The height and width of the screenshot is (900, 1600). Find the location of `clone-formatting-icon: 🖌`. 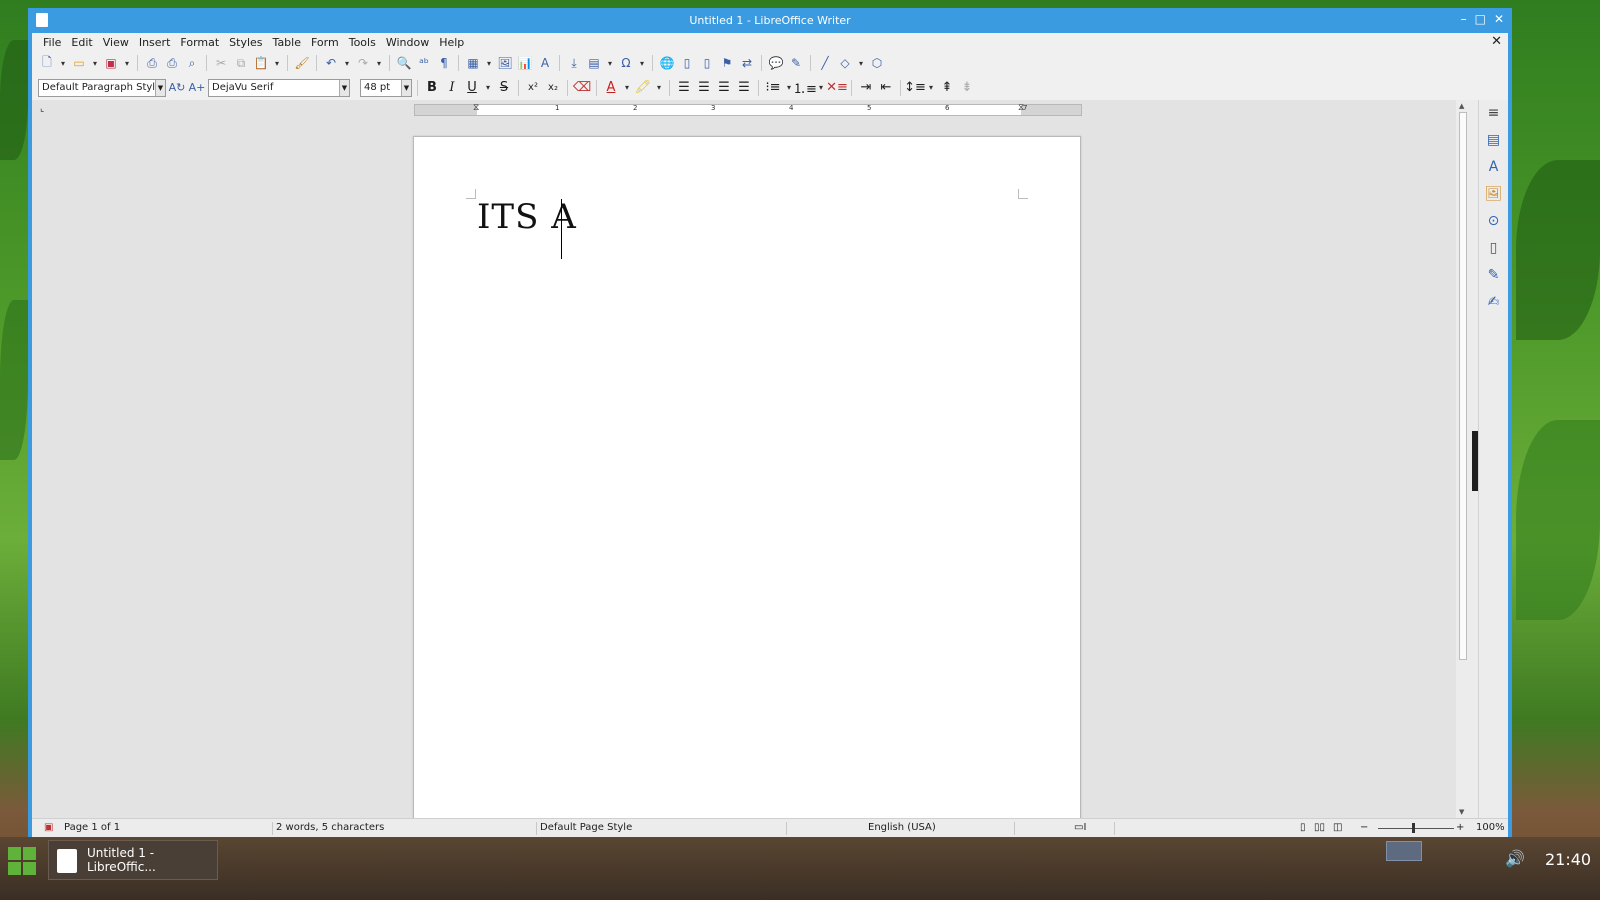

clone-formatting-icon: 🖌 is located at coordinates (302, 63).